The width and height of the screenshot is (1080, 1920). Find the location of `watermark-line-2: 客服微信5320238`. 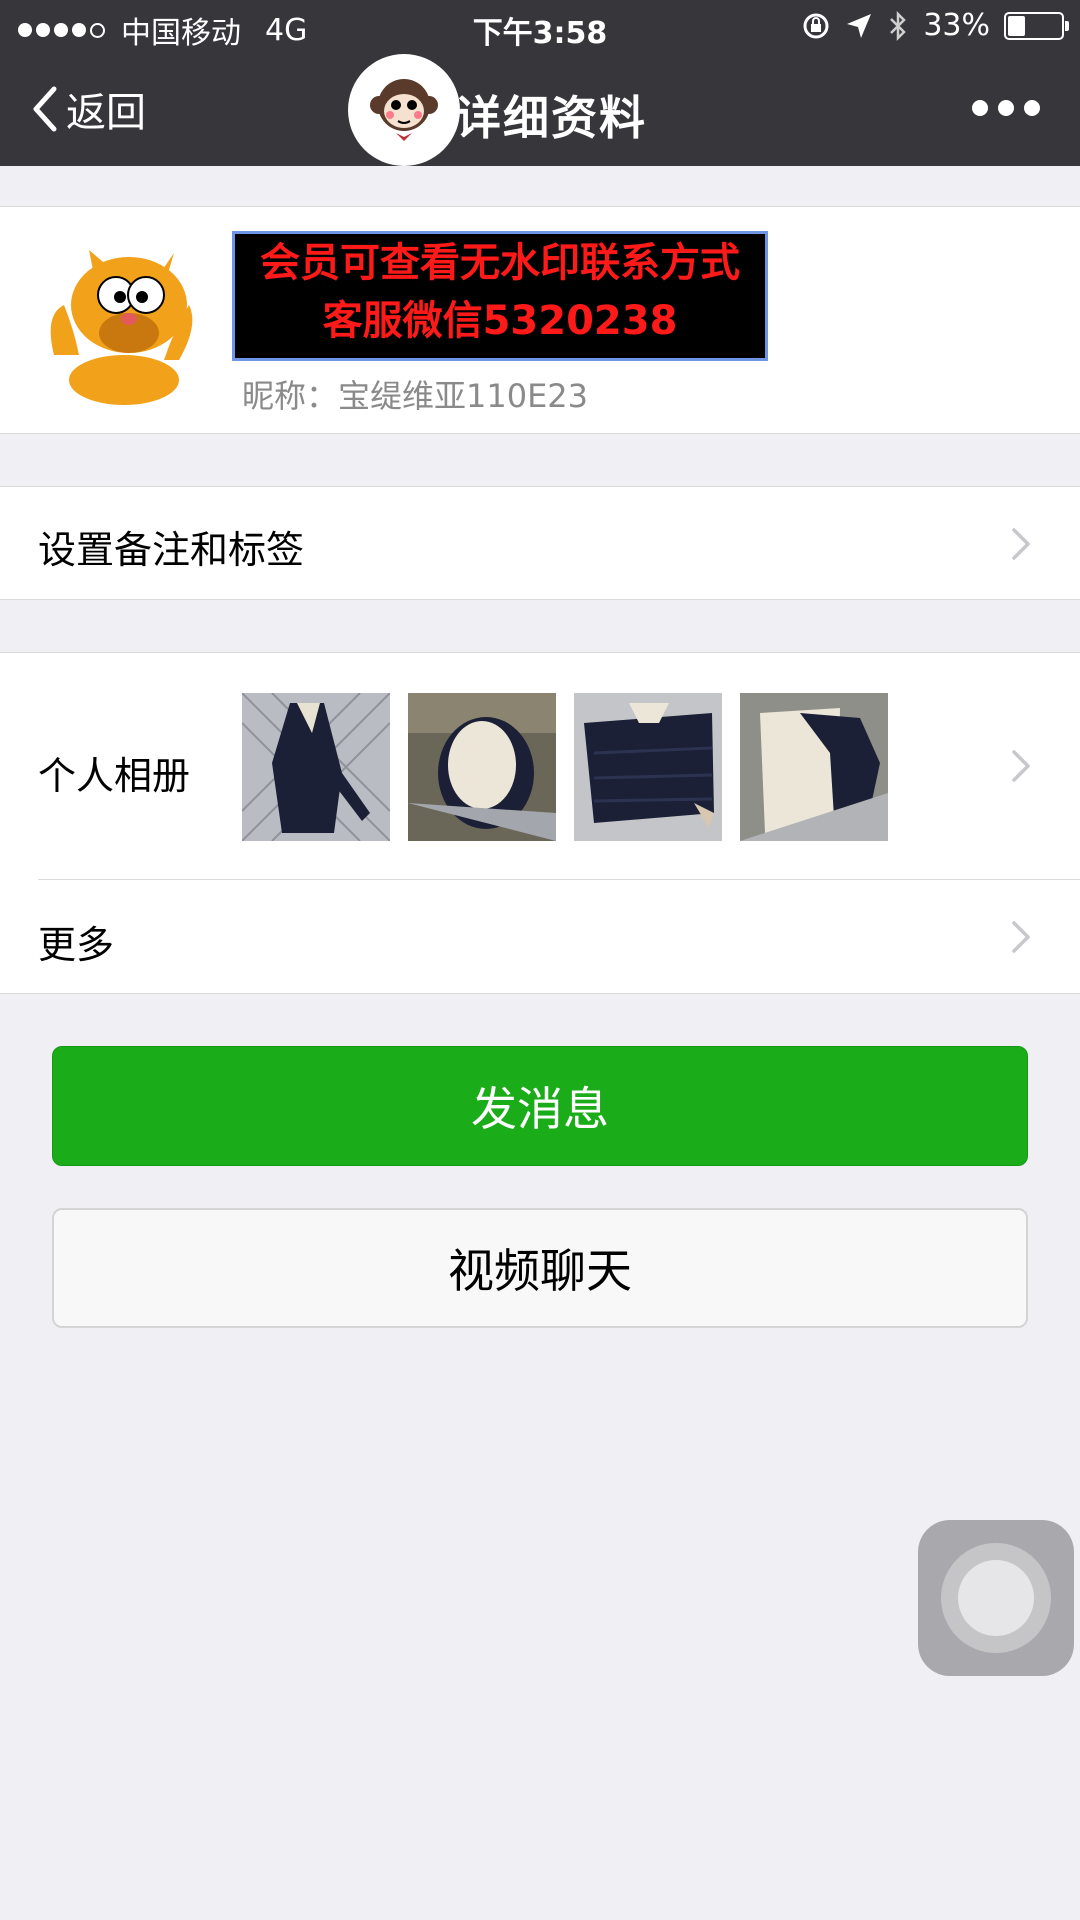

watermark-line-2: 客服微信5320238 is located at coordinates (500, 321).